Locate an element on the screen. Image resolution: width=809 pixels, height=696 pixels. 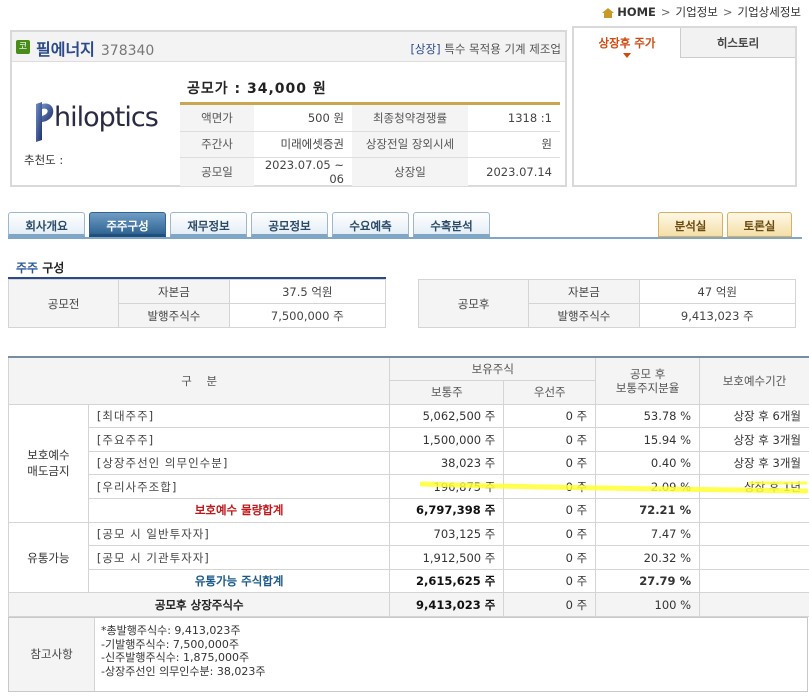
grand-total-preferred: 0 주 is located at coordinates (550, 605).